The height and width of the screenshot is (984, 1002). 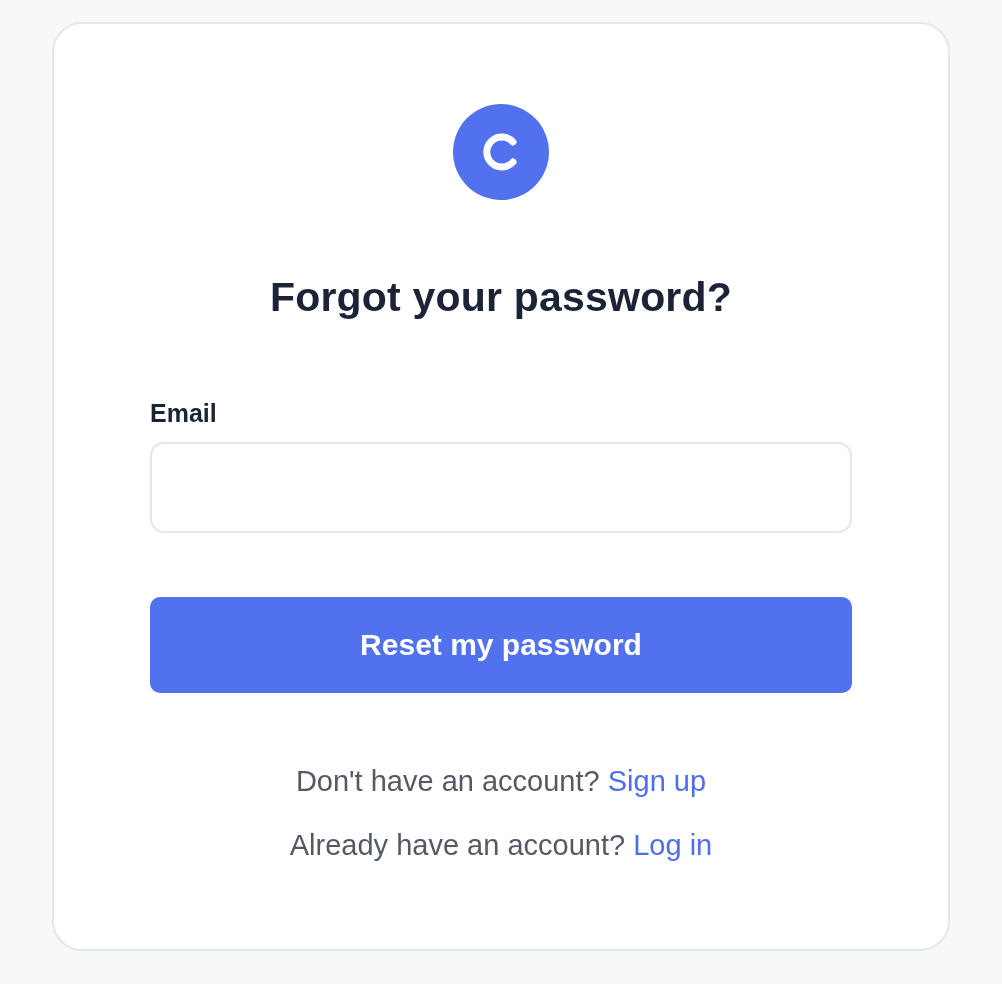 What do you see at coordinates (501, 781) in the screenshot?
I see `account-prompt: Don't have an account? Sign up` at bounding box center [501, 781].